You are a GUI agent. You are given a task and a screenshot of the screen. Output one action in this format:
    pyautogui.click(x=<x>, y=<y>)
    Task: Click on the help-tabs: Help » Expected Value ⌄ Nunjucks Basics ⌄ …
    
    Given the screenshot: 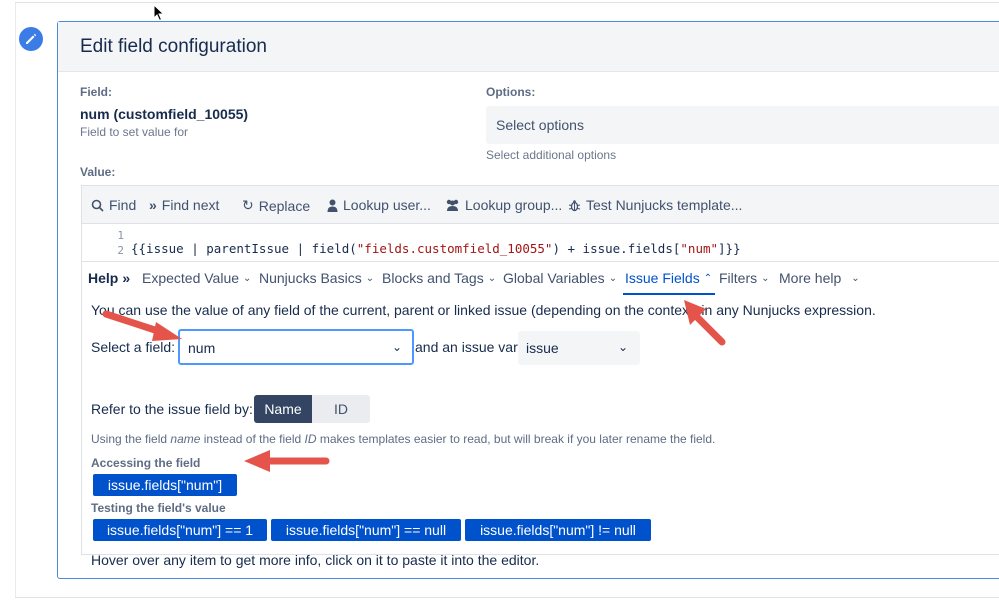 What is the action you would take?
    pyautogui.click(x=540, y=277)
    